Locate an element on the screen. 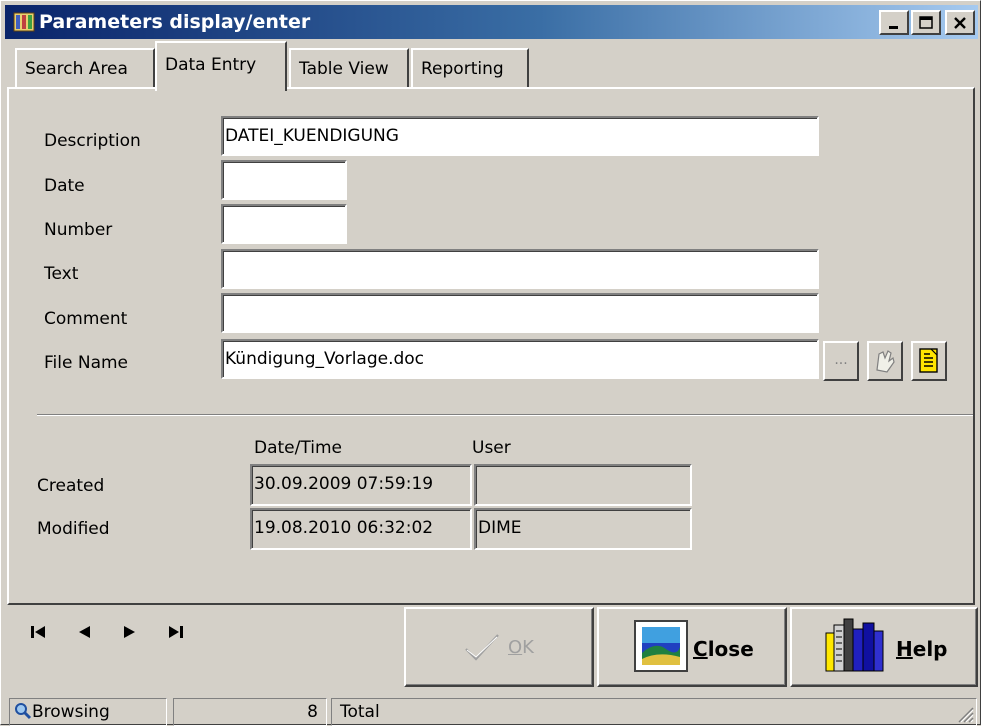 The width and height of the screenshot is (981, 726). text-field is located at coordinates (520, 269).